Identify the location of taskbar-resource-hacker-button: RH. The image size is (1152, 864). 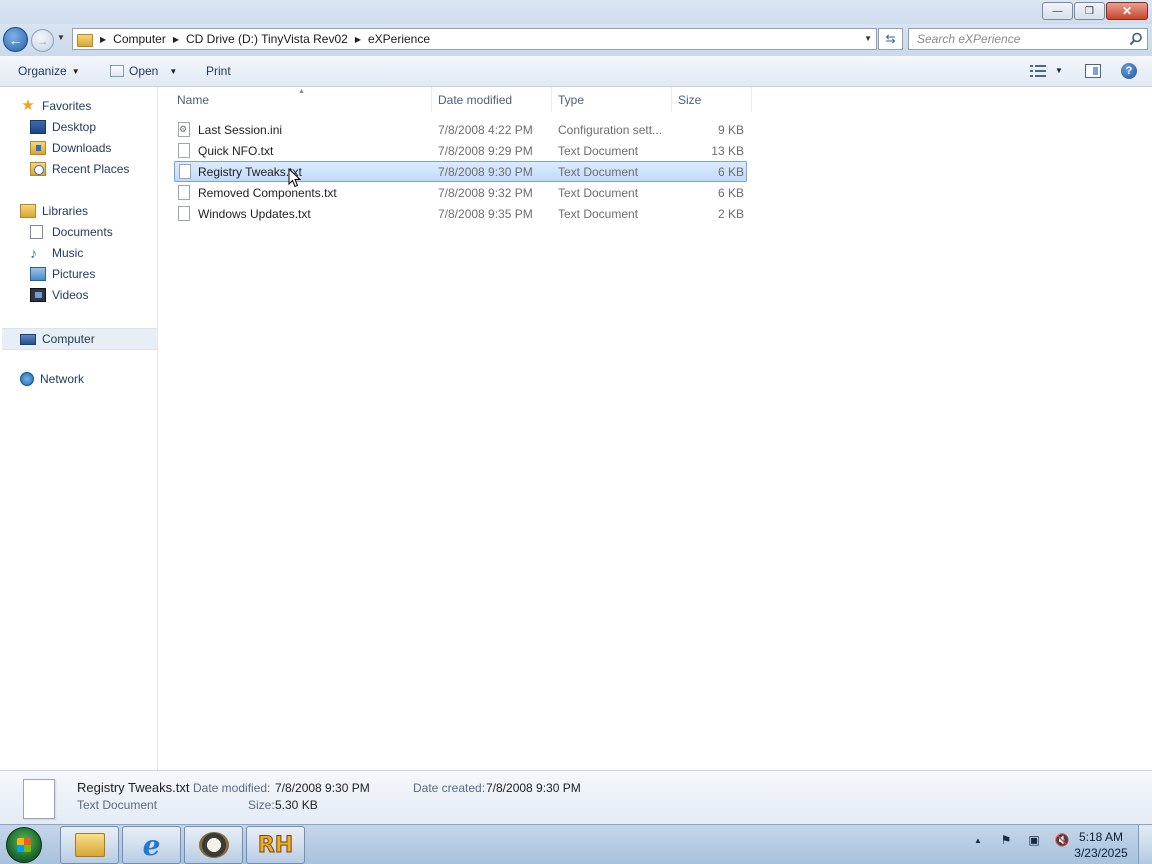
(275, 845).